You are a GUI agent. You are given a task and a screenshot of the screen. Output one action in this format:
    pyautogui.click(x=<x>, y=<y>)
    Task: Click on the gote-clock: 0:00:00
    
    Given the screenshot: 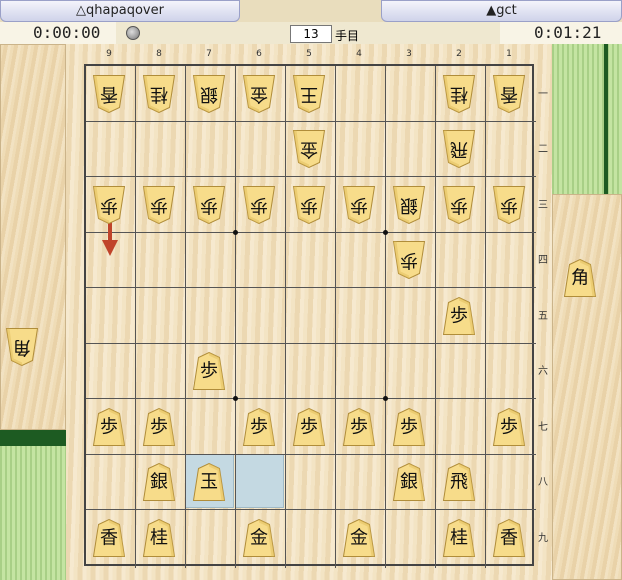 What is the action you would take?
    pyautogui.click(x=58, y=33)
    